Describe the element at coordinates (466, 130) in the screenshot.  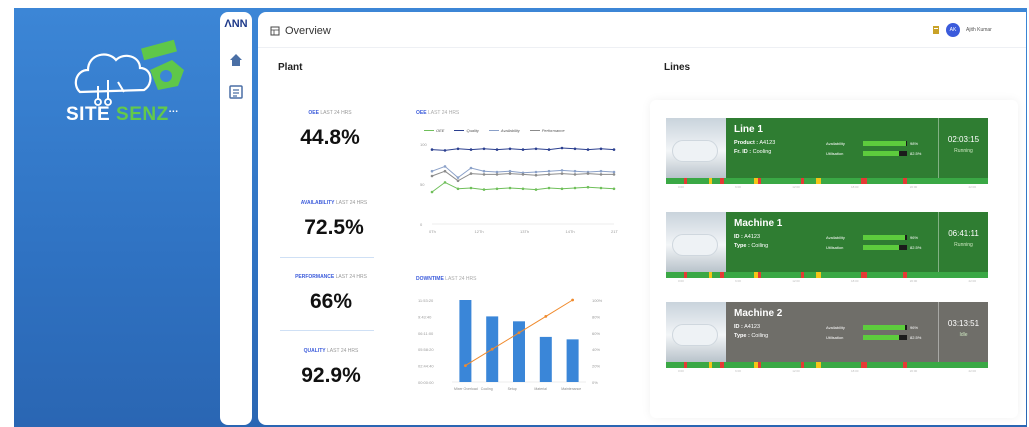
I see `legend-item: Quality` at that location.